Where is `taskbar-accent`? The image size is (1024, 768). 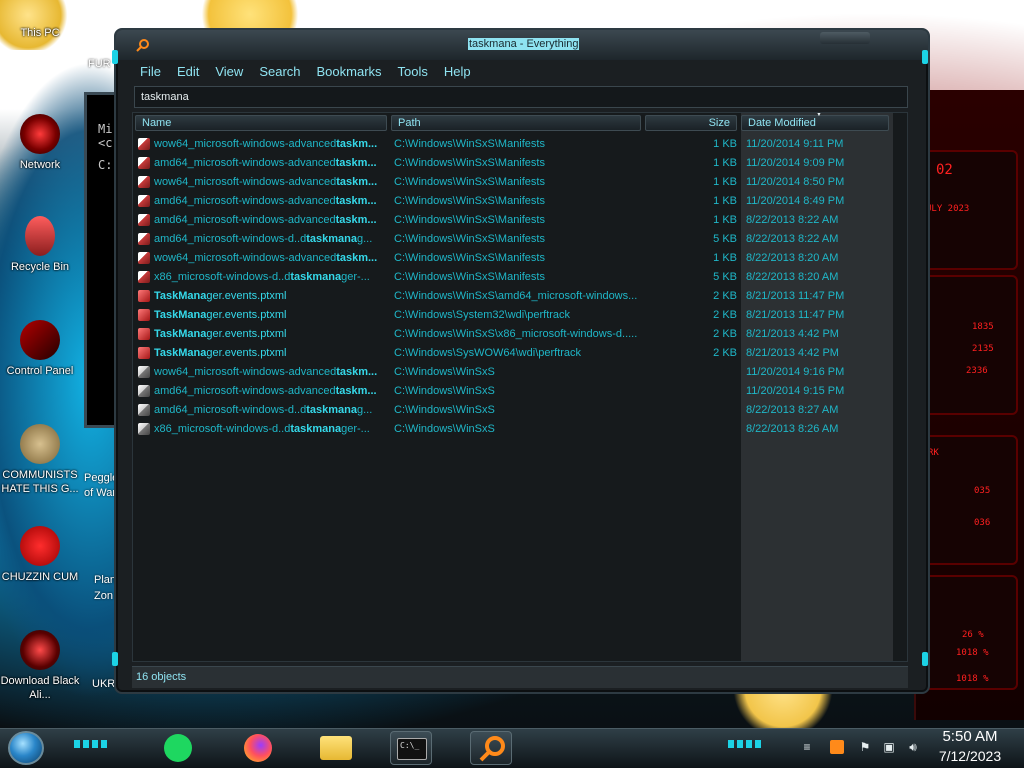
taskbar-accent is located at coordinates (92, 744).